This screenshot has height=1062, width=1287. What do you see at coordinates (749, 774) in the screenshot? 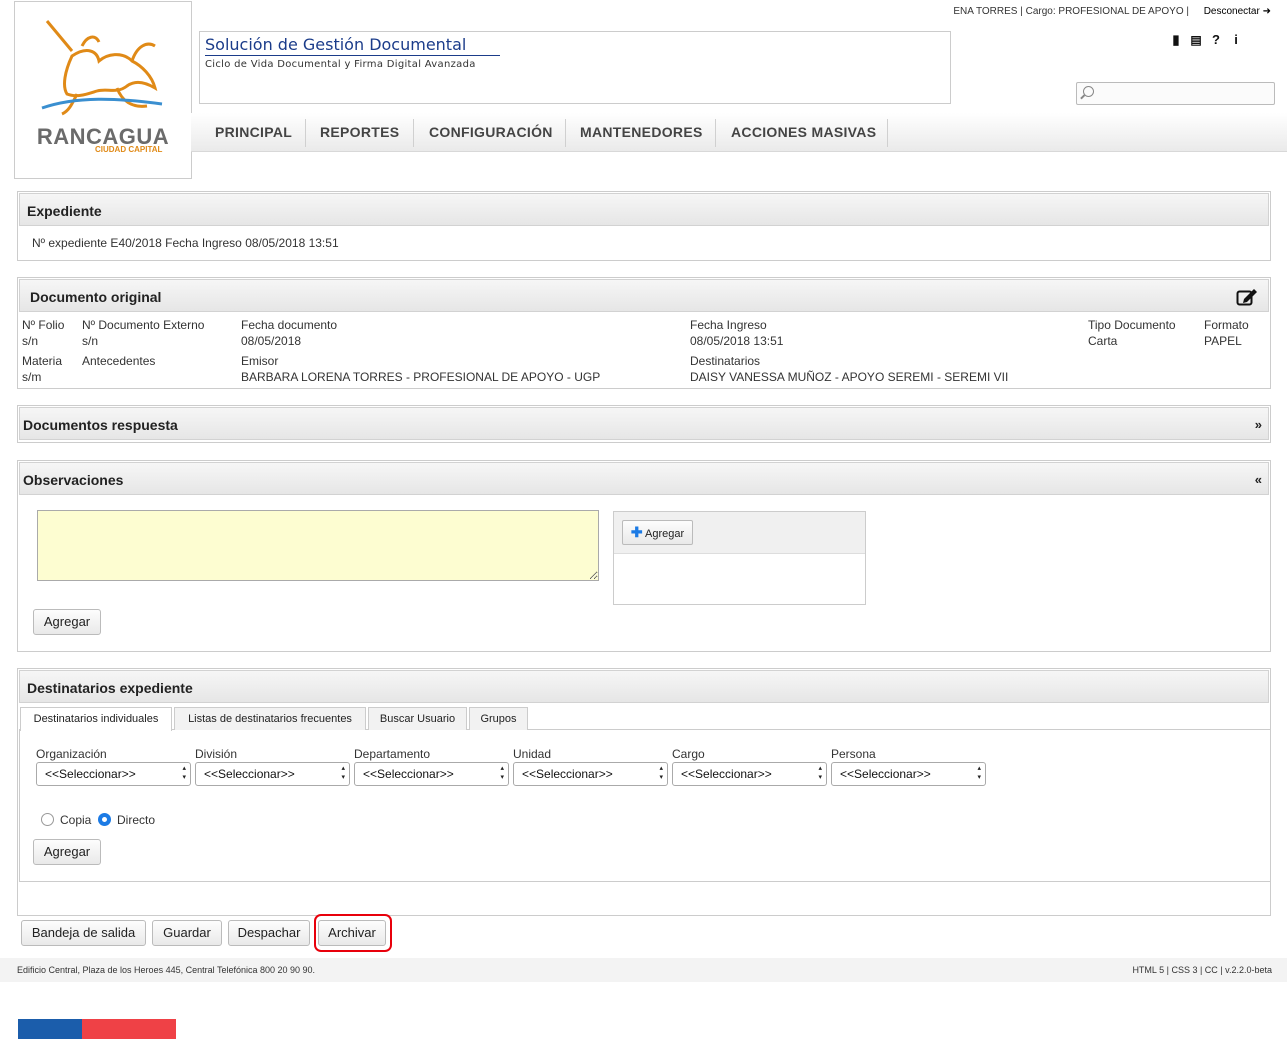
I see `cargo-select: <<Seleccionar>>` at bounding box center [749, 774].